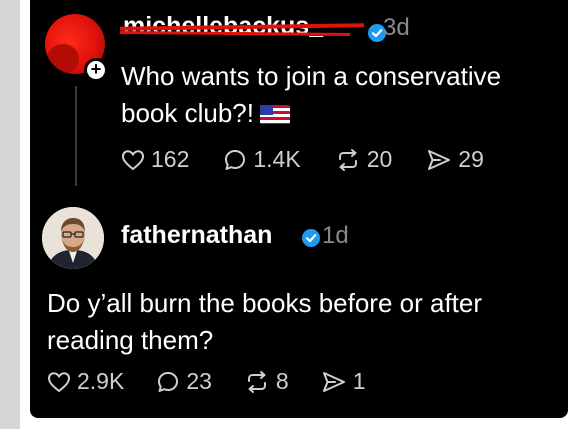  Describe the element at coordinates (10, 214) in the screenshot. I see `page-side-margin` at that location.